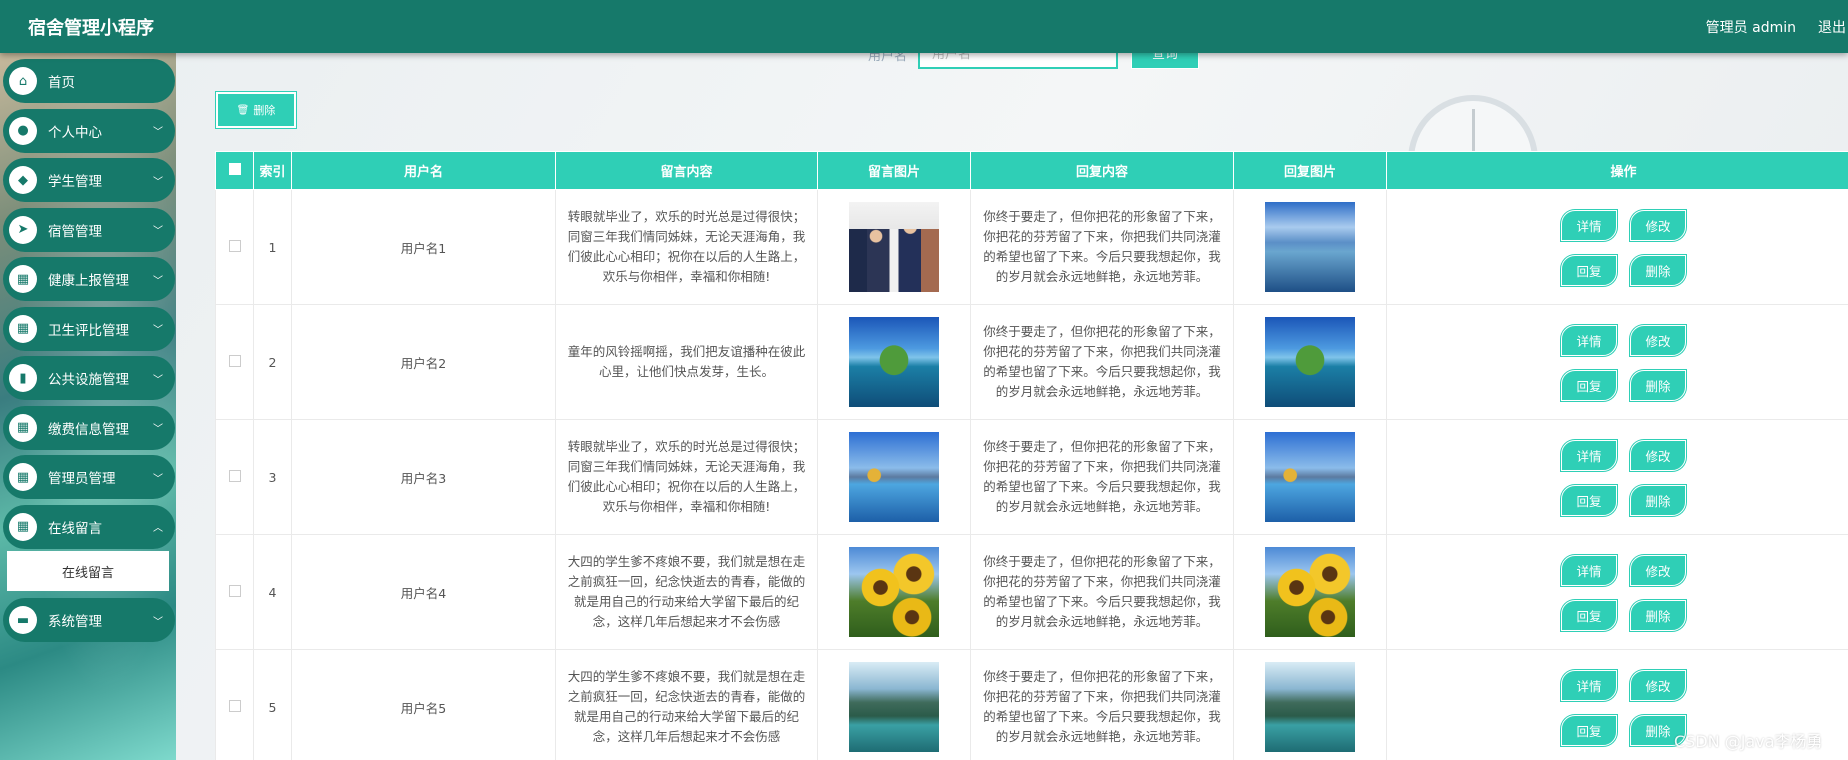 This screenshot has width=1848, height=760. What do you see at coordinates (88, 571) in the screenshot?
I see `submenu-item: 在线留言` at bounding box center [88, 571].